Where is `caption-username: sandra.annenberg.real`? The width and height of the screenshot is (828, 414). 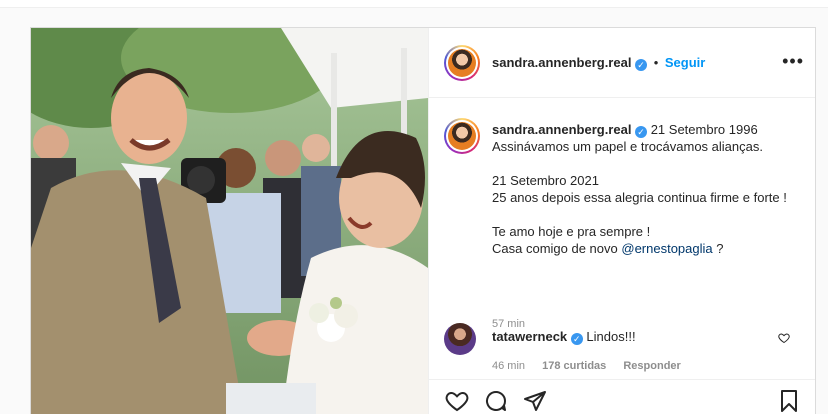 caption-username: sandra.annenberg.real is located at coordinates (561, 129).